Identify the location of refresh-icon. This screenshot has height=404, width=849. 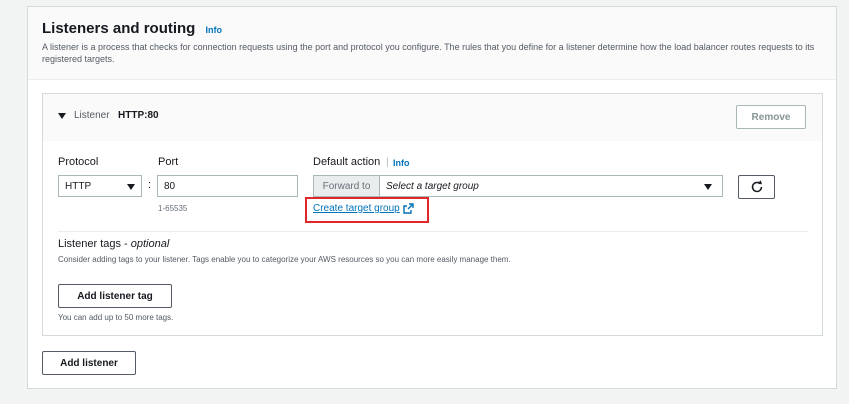
(756, 186).